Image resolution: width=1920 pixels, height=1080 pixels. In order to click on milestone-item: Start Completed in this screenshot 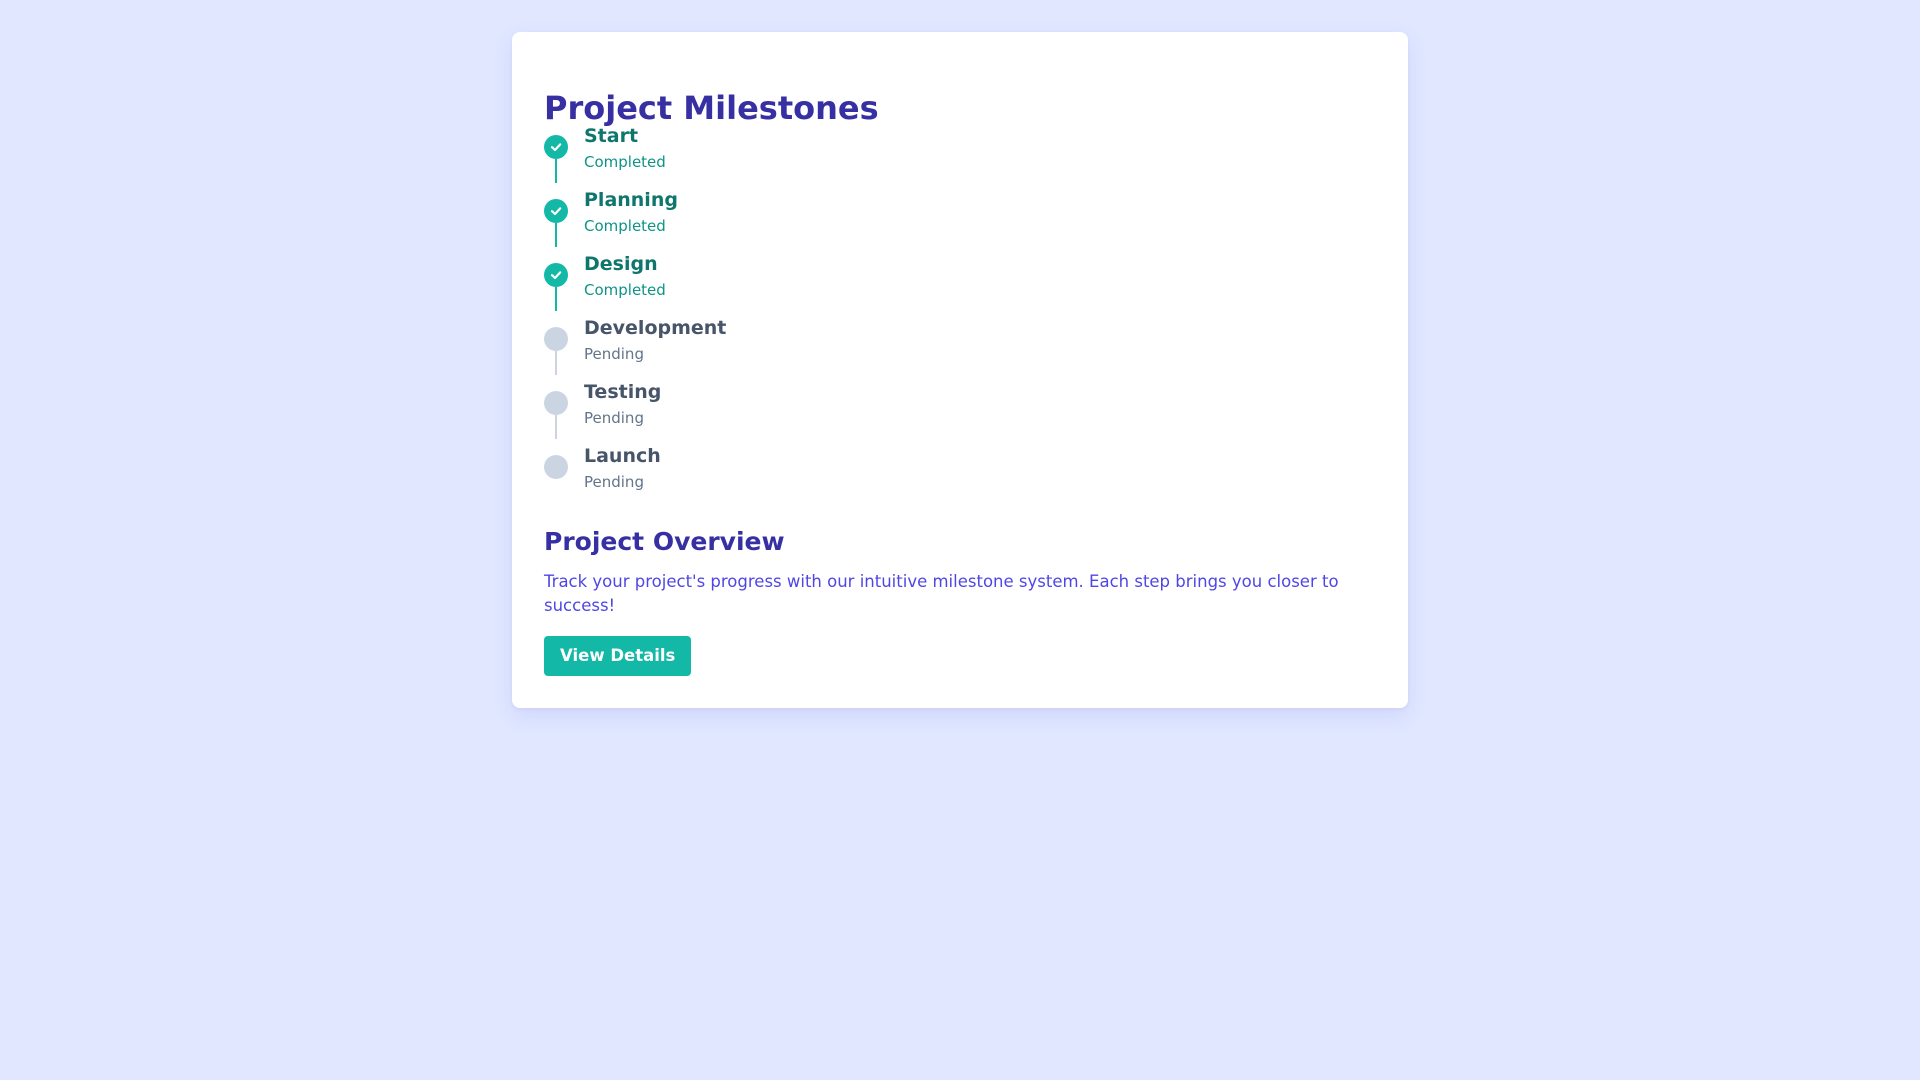, I will do `click(944, 156)`.